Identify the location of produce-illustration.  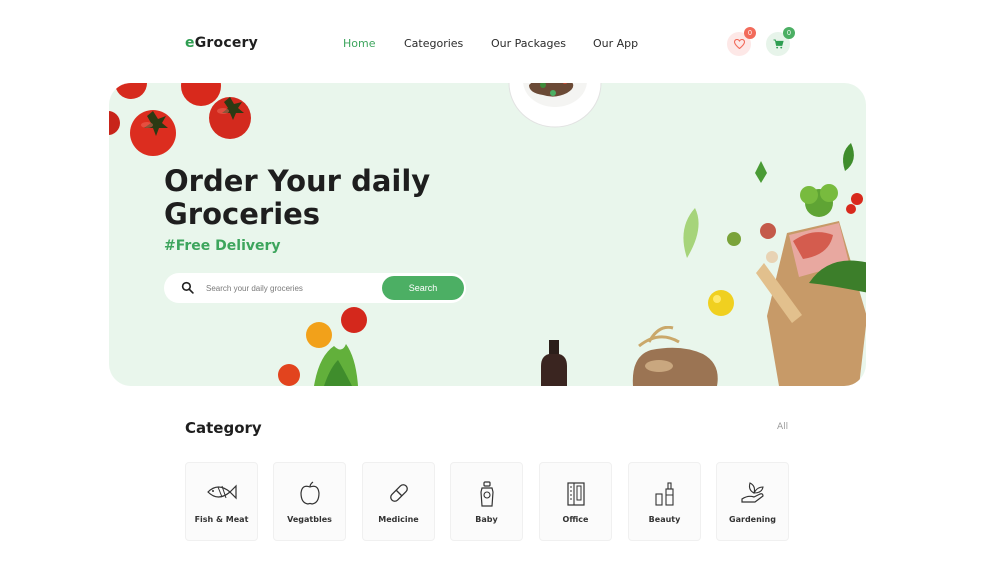
(322, 346).